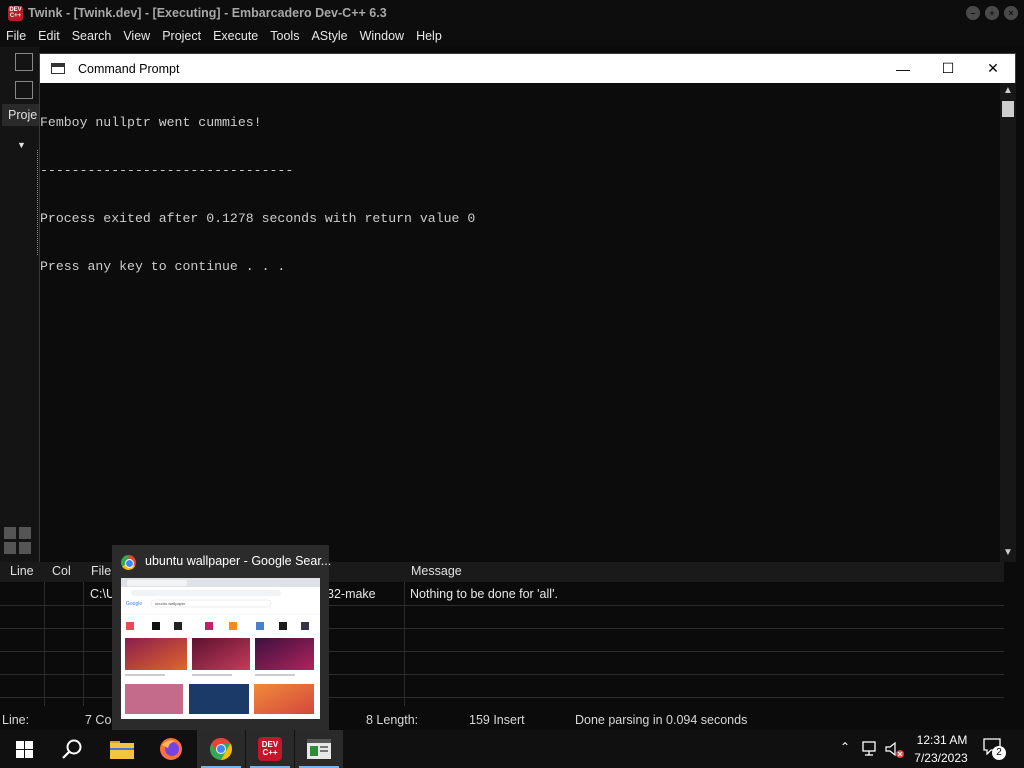 The height and width of the screenshot is (768, 1024). I want to click on taskbar-devcpp: DEV C++, so click(270, 749).